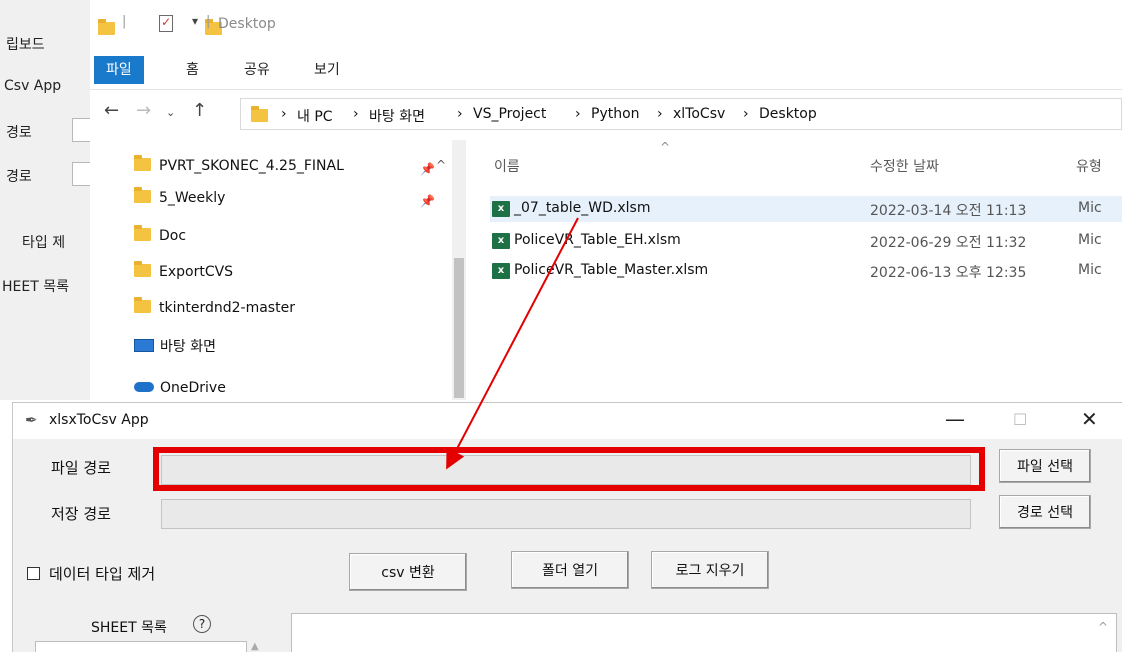 This screenshot has height=652, width=1122. What do you see at coordinates (227, 308) in the screenshot?
I see `nav-item-label: tkinterdnd2-master` at bounding box center [227, 308].